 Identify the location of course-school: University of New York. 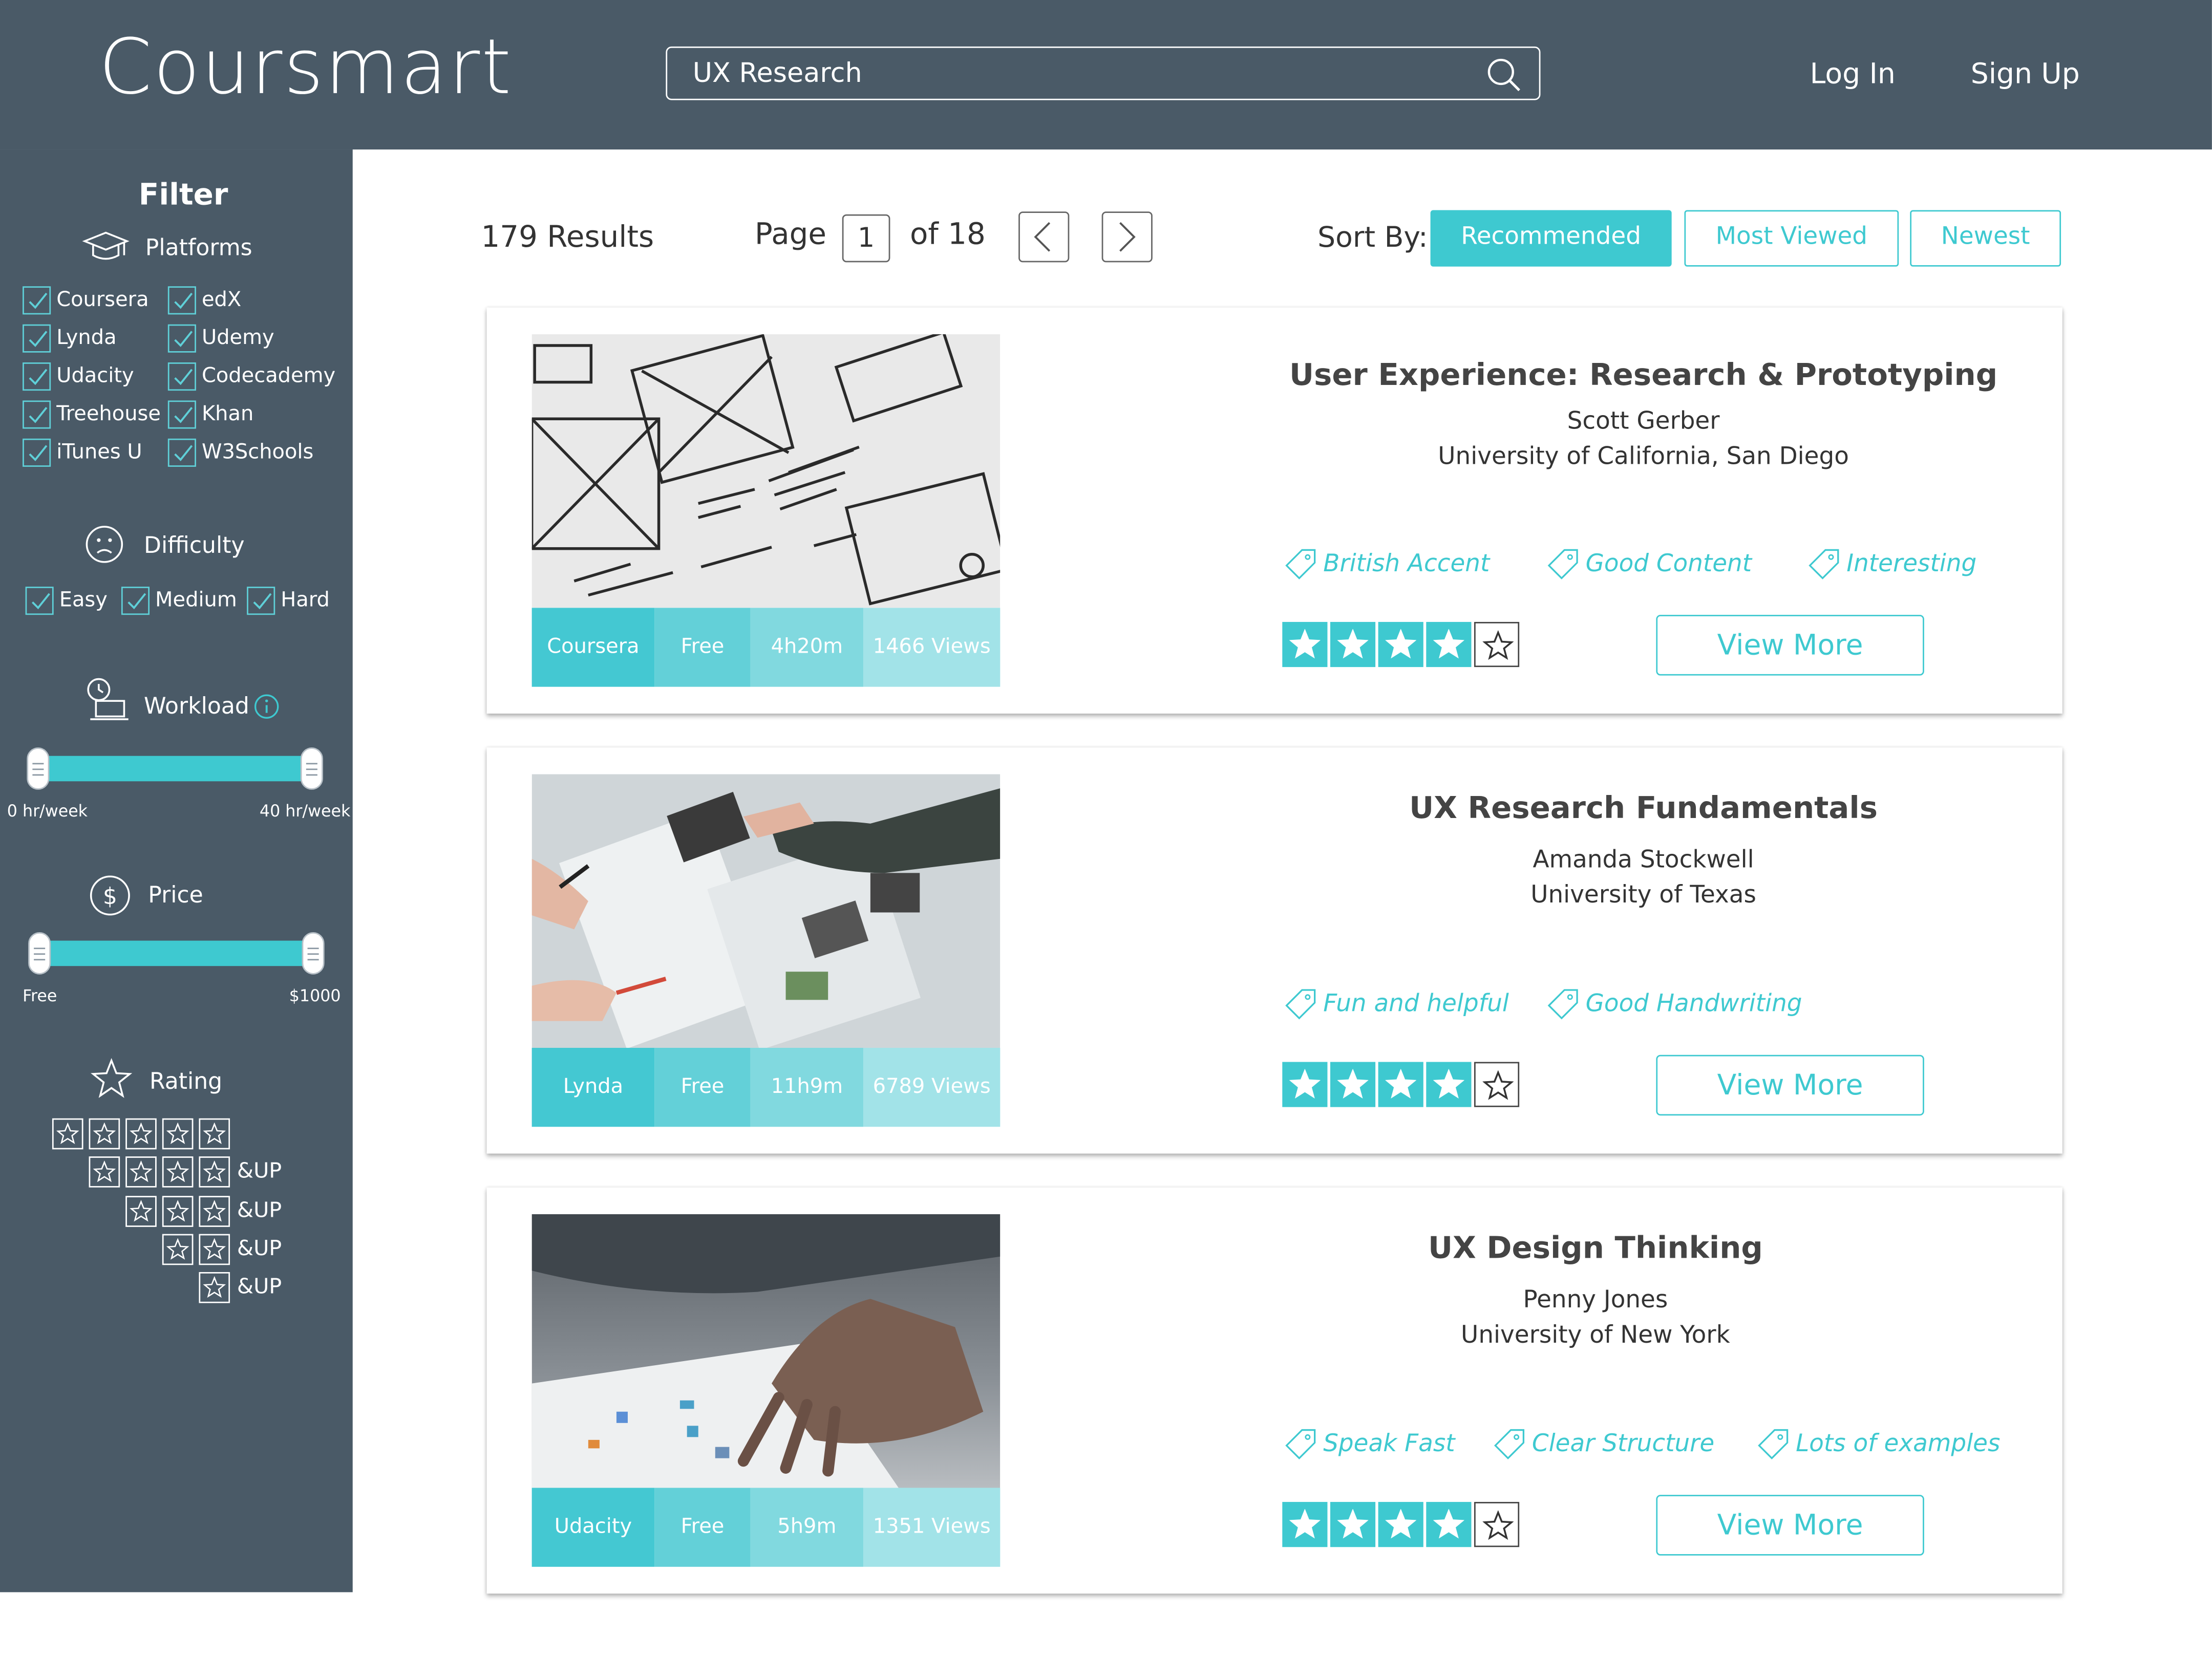
(1595, 1335).